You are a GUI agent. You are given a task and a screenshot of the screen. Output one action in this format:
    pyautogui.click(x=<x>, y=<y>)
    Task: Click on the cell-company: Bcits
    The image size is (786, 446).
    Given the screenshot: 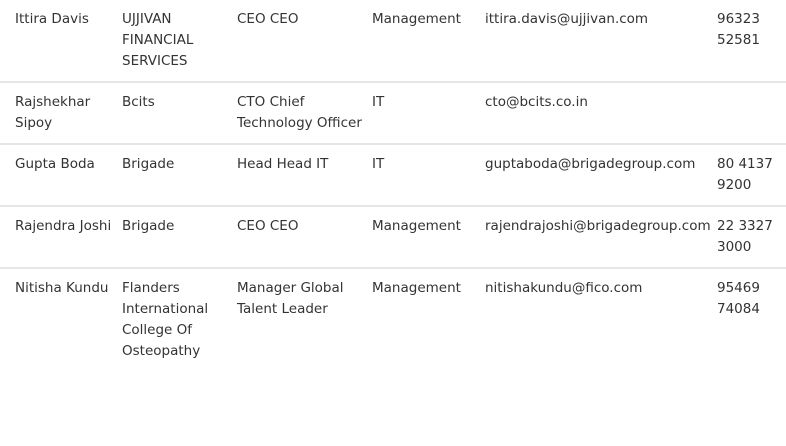 What is the action you would take?
    pyautogui.click(x=138, y=102)
    